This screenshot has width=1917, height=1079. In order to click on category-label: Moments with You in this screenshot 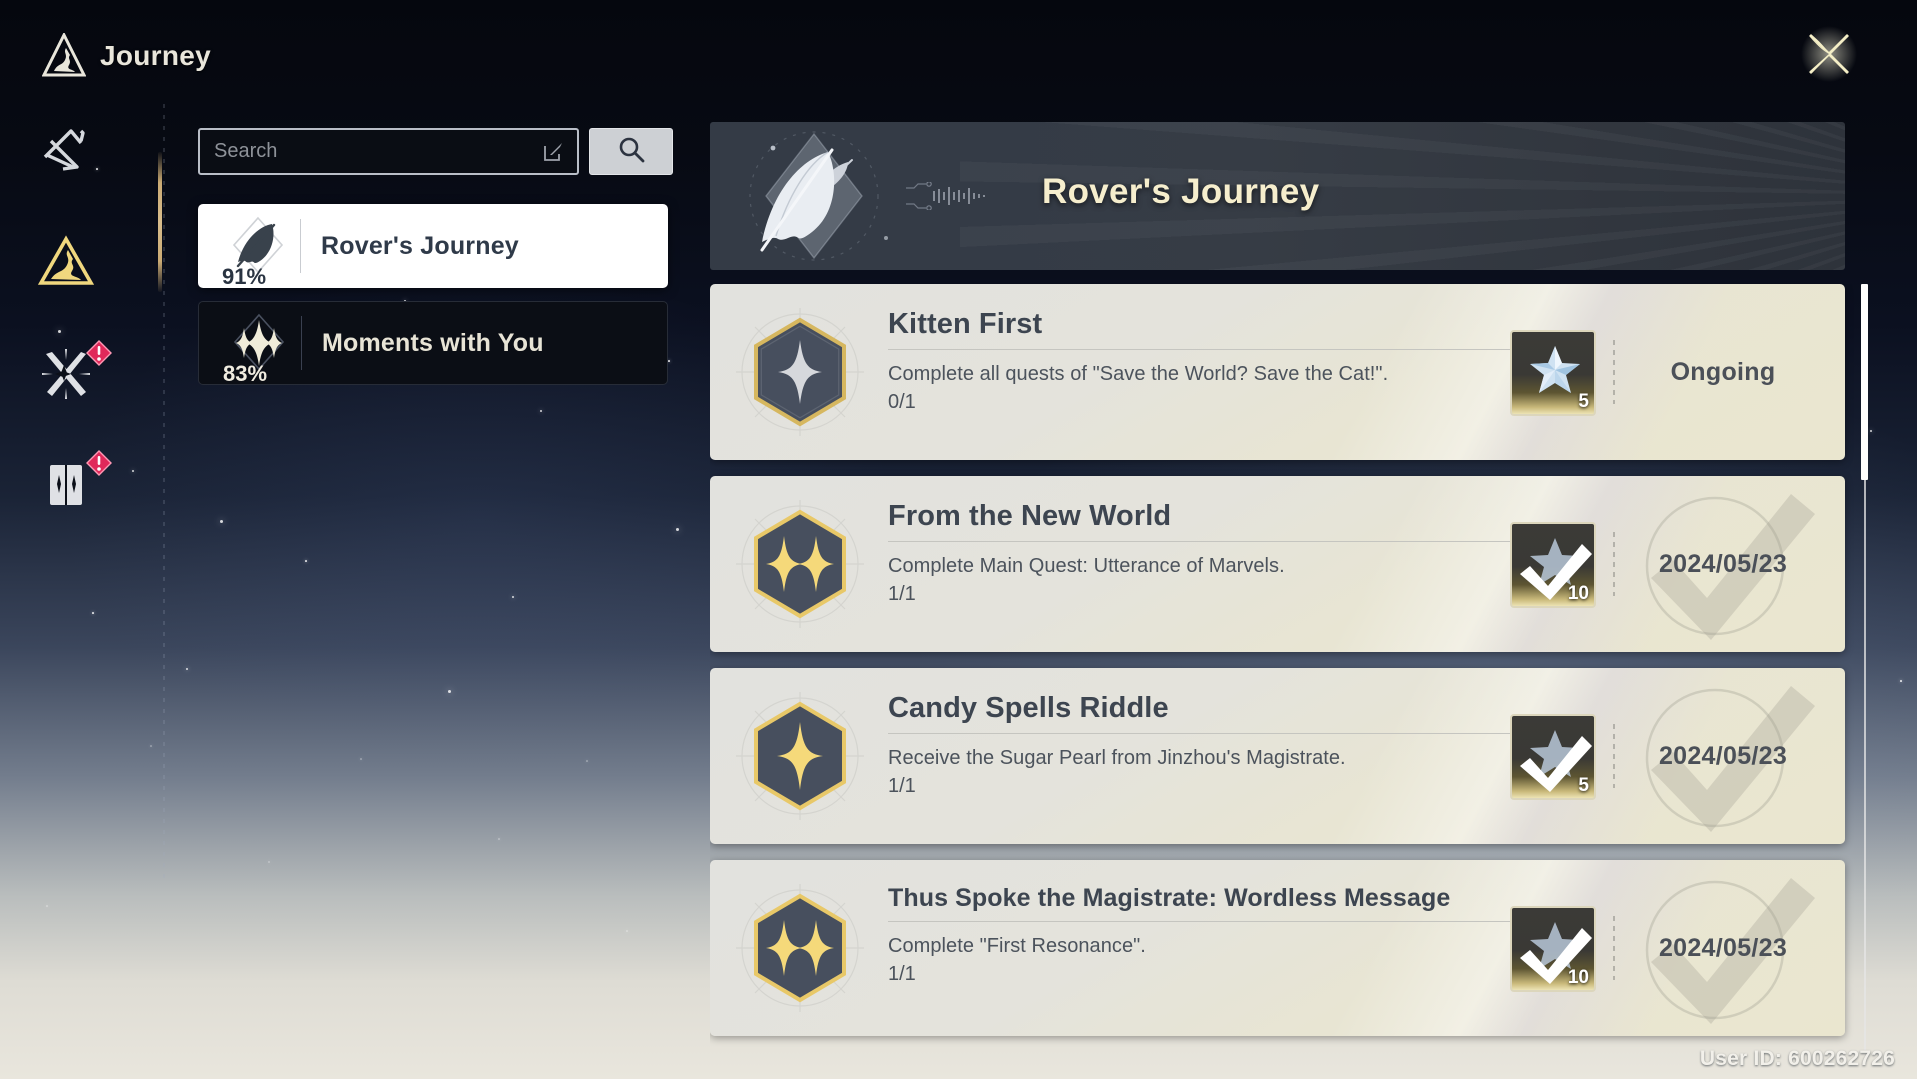, I will do `click(433, 342)`.